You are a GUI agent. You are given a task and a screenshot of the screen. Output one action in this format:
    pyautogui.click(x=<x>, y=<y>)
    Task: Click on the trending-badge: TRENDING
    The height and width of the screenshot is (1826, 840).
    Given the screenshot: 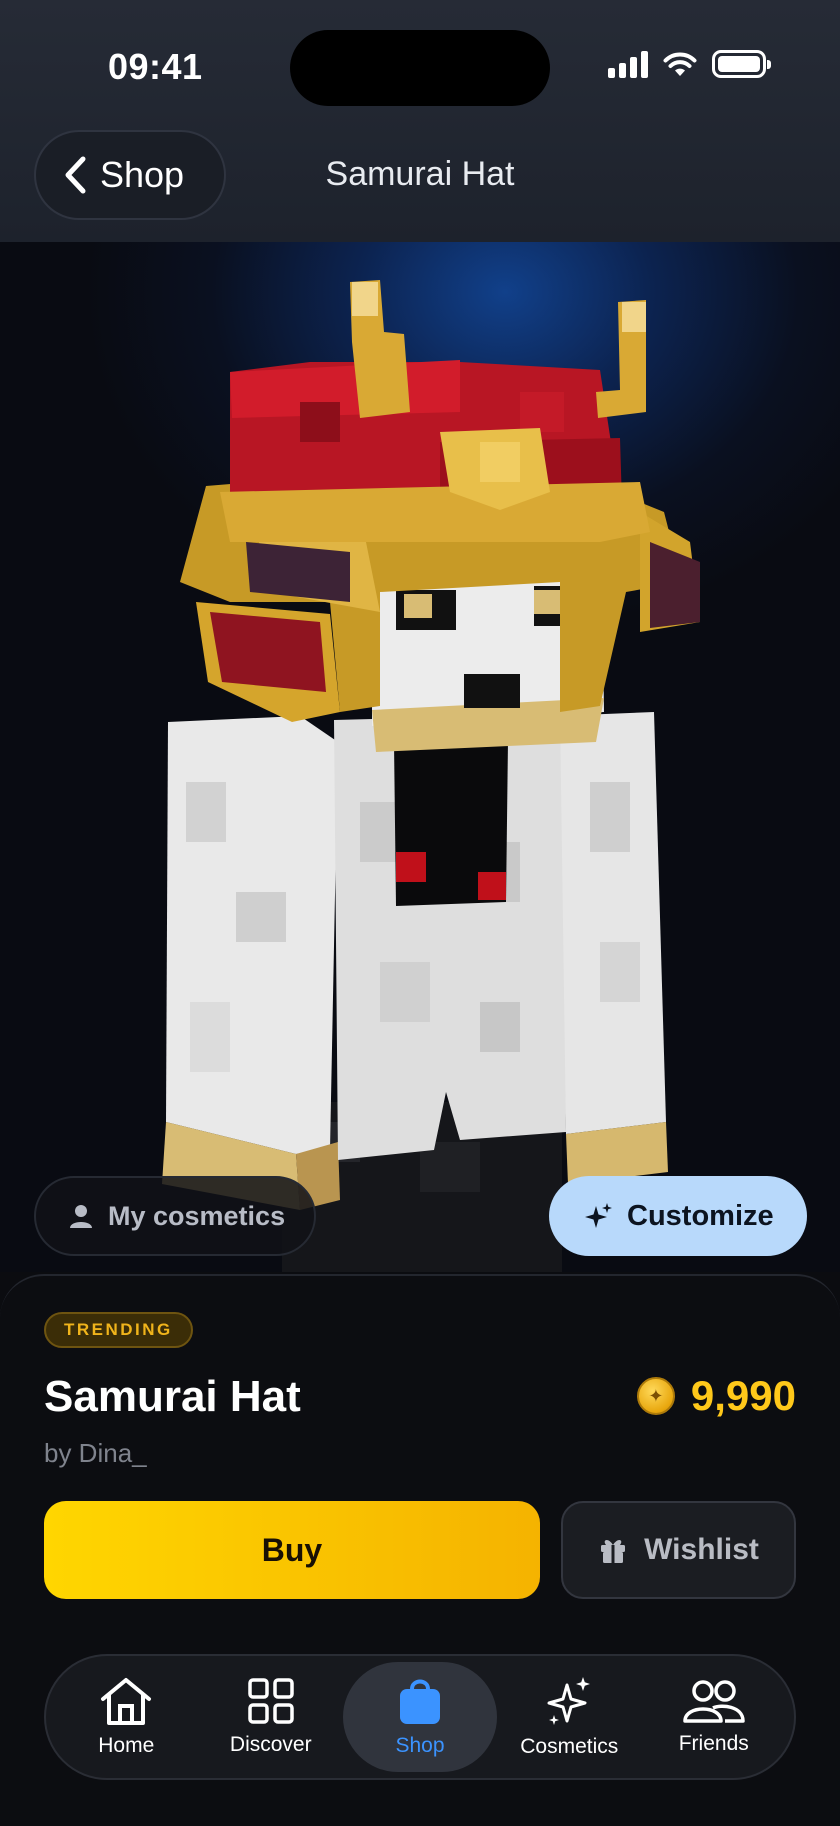 What is the action you would take?
    pyautogui.click(x=118, y=1330)
    